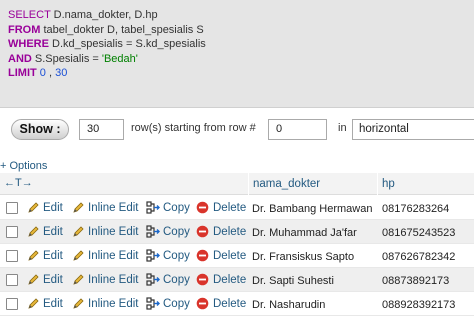  I want to click on sql-fragment: D.nama_dokter, D.hp, so click(104, 15).